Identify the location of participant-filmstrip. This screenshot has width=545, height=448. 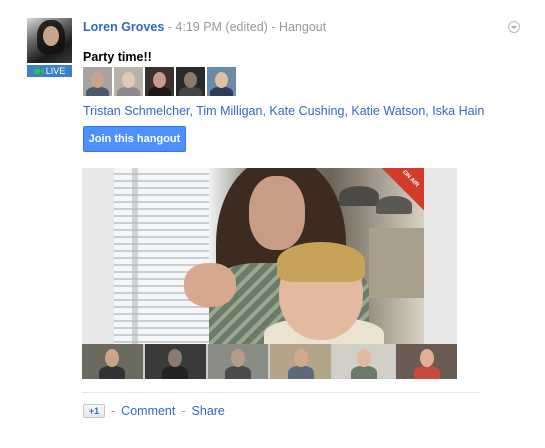
(269, 361).